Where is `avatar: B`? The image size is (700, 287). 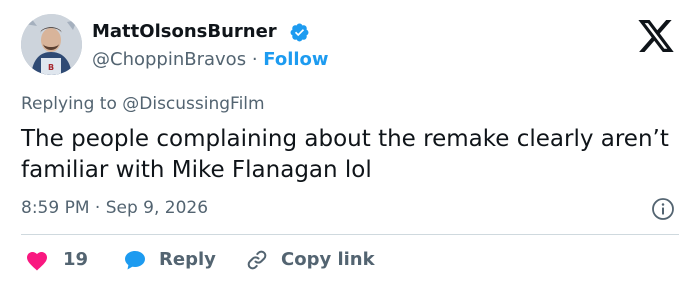
avatar: B is located at coordinates (51, 44).